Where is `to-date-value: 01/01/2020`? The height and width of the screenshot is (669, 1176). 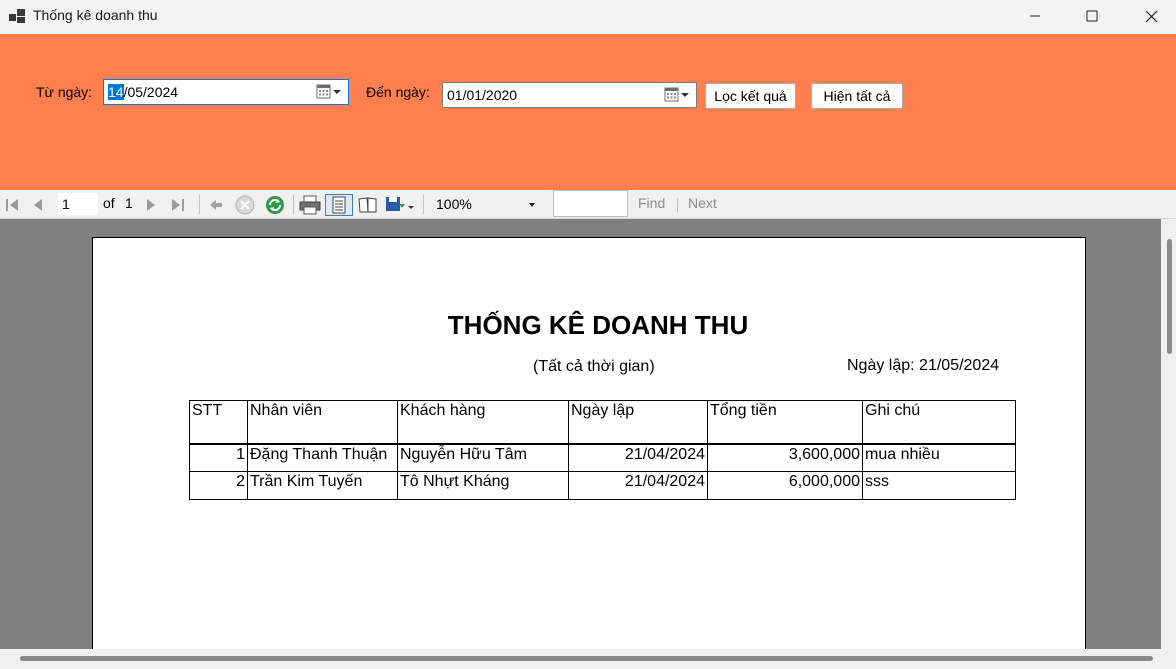 to-date-value: 01/01/2020 is located at coordinates (482, 95).